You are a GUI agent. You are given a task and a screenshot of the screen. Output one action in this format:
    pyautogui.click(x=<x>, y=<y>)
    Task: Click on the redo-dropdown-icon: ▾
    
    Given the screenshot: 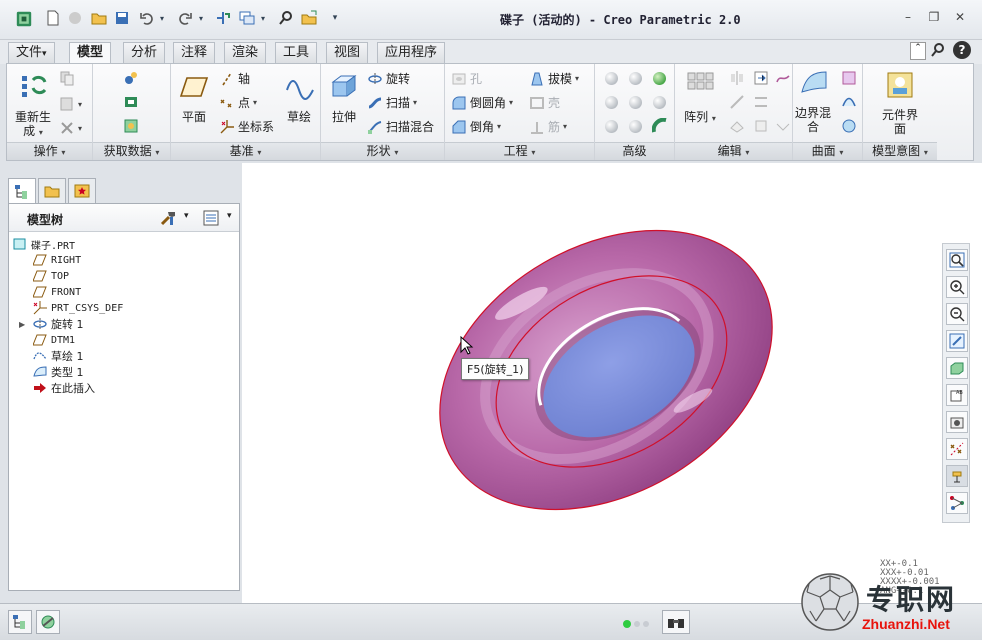 What is the action you would take?
    pyautogui.click(x=201, y=18)
    